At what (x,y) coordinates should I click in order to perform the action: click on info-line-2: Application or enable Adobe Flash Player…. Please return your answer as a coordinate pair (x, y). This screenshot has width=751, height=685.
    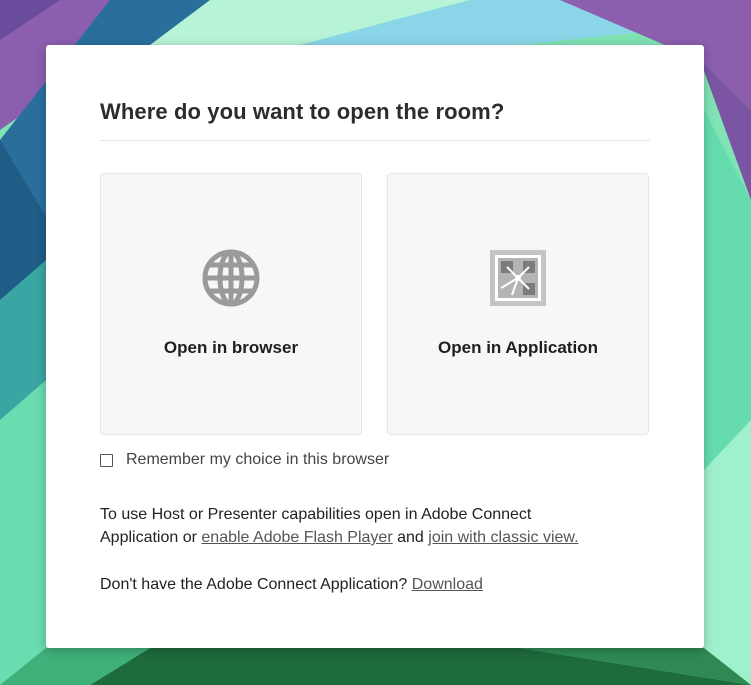
    Looking at the image, I should click on (380, 537).